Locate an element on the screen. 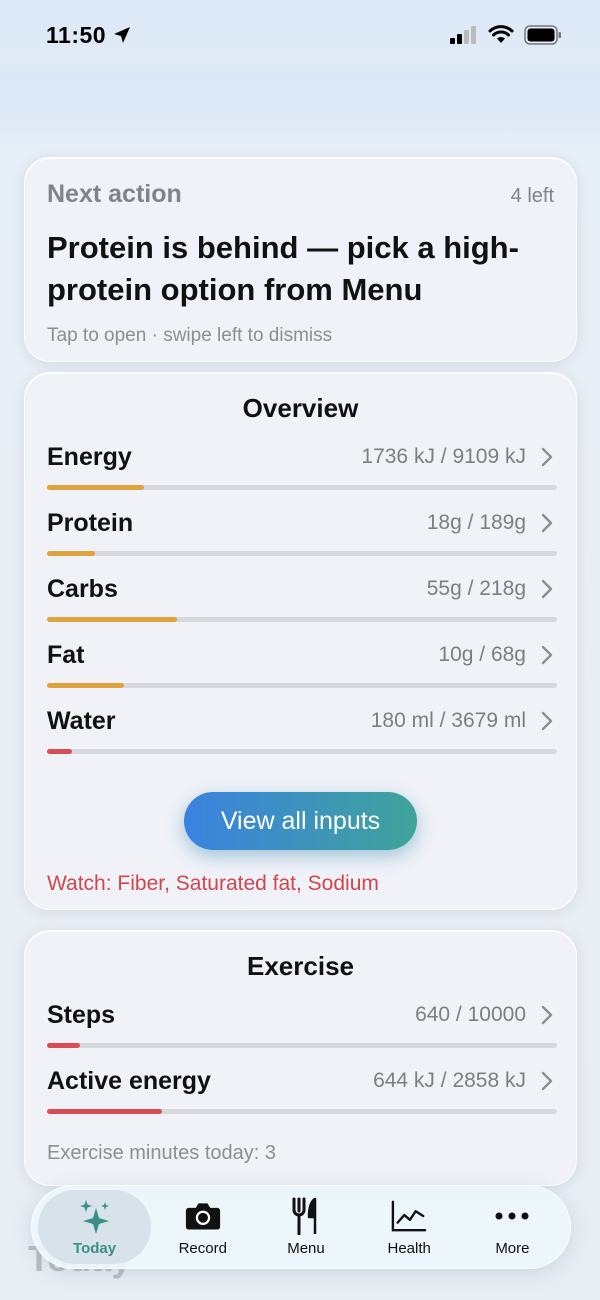 This screenshot has height=1300, width=600. metric-row-fat: Fat 10g / 68g is located at coordinates (302, 669).